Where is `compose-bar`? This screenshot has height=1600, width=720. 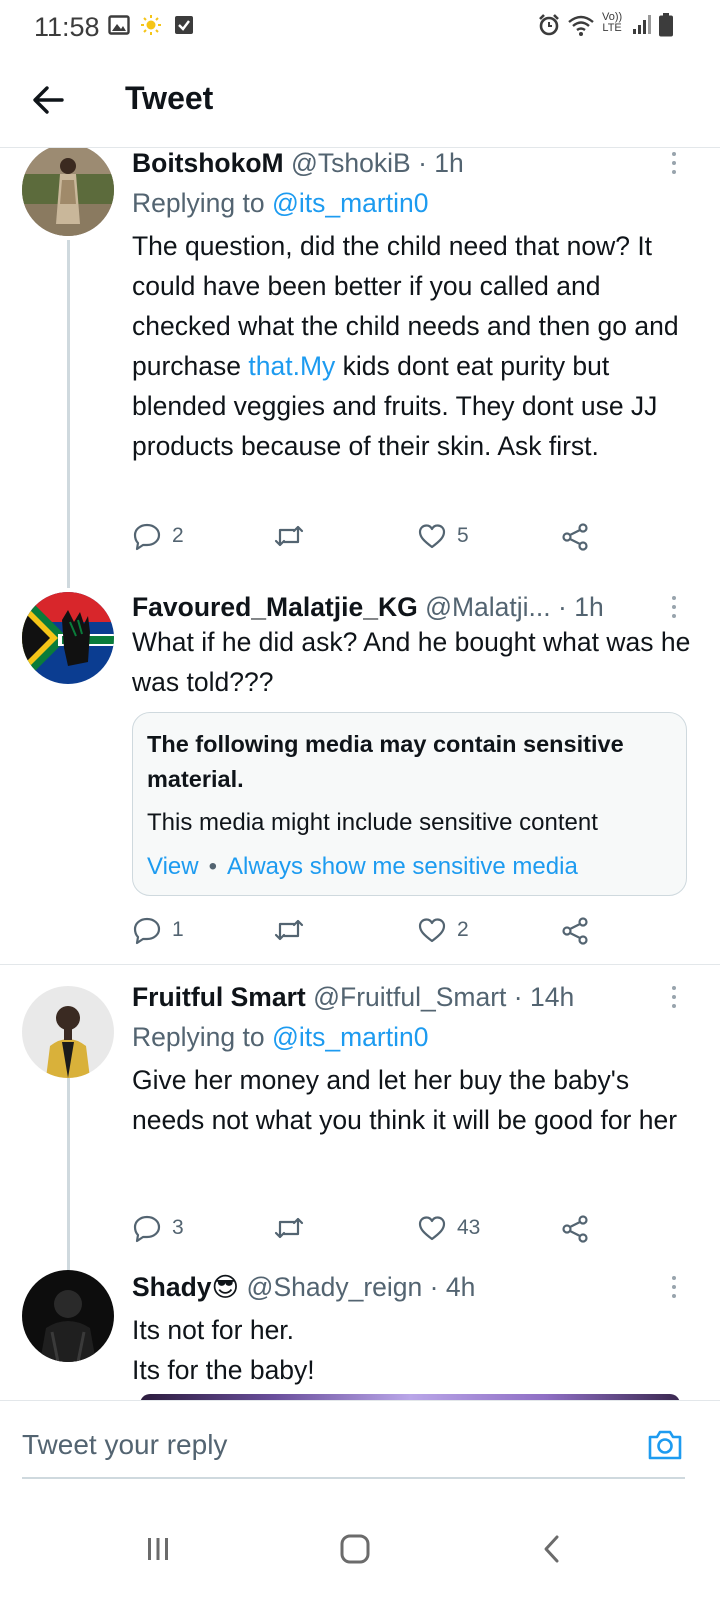 compose-bar is located at coordinates (360, 1448).